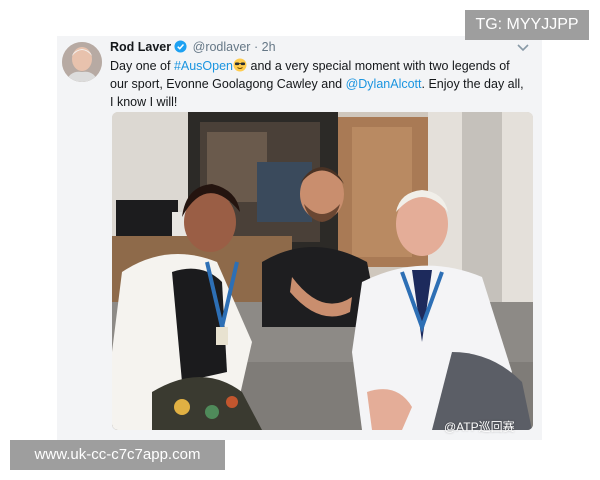  Describe the element at coordinates (384, 84) in the screenshot. I see `mention-link: @DylanAlcott` at that location.